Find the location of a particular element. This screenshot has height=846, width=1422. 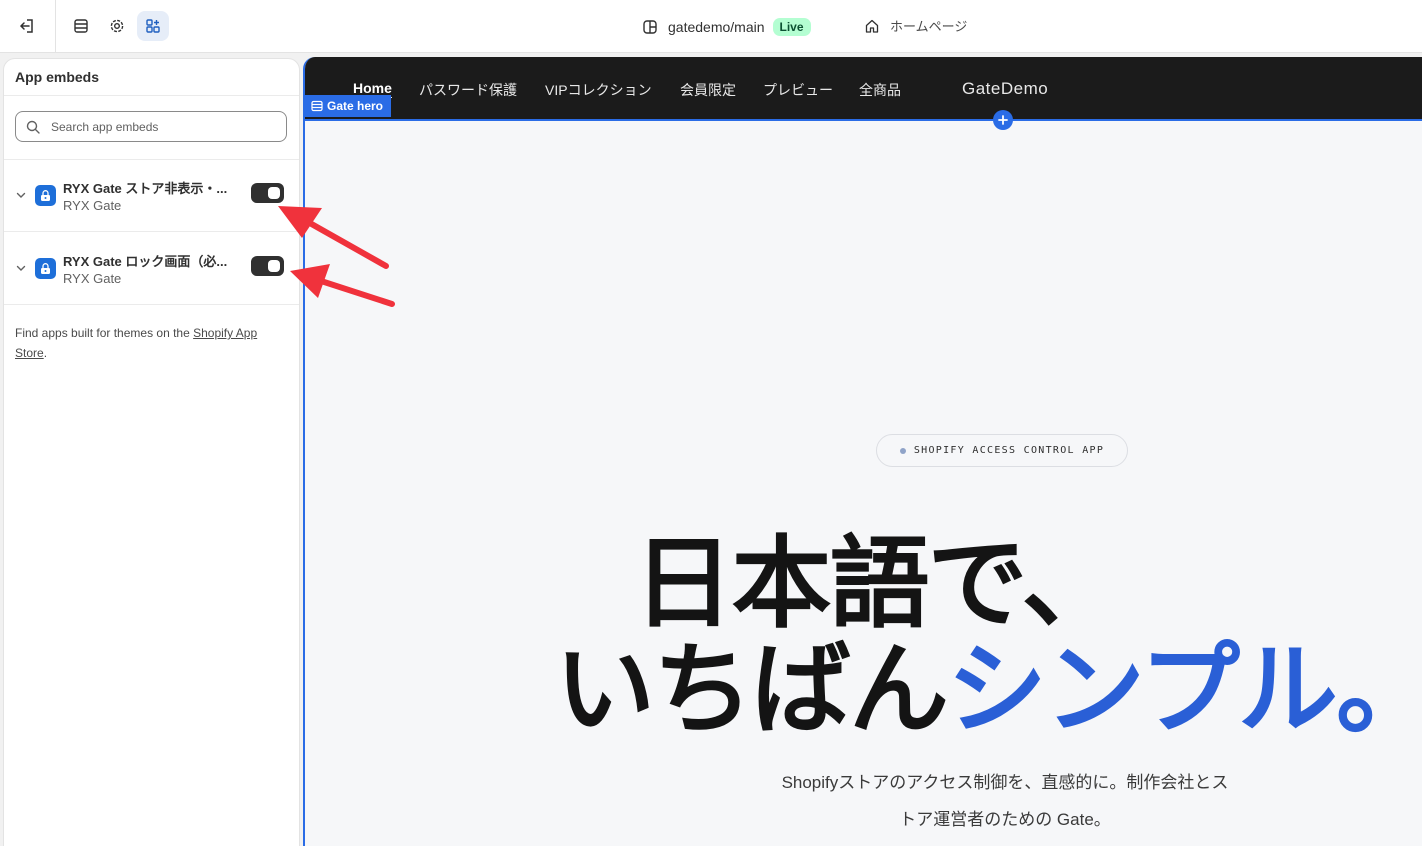

nav-password: パスワード保護 is located at coordinates (468, 90).